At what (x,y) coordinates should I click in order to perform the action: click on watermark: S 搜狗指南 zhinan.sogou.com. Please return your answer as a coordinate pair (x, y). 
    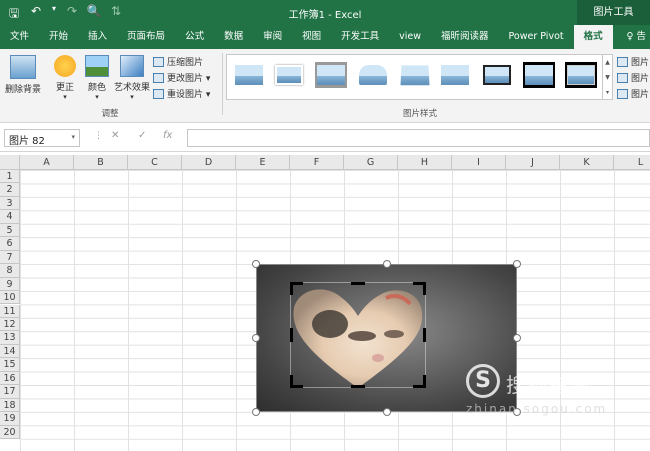
    Looking at the image, I should click on (551, 392).